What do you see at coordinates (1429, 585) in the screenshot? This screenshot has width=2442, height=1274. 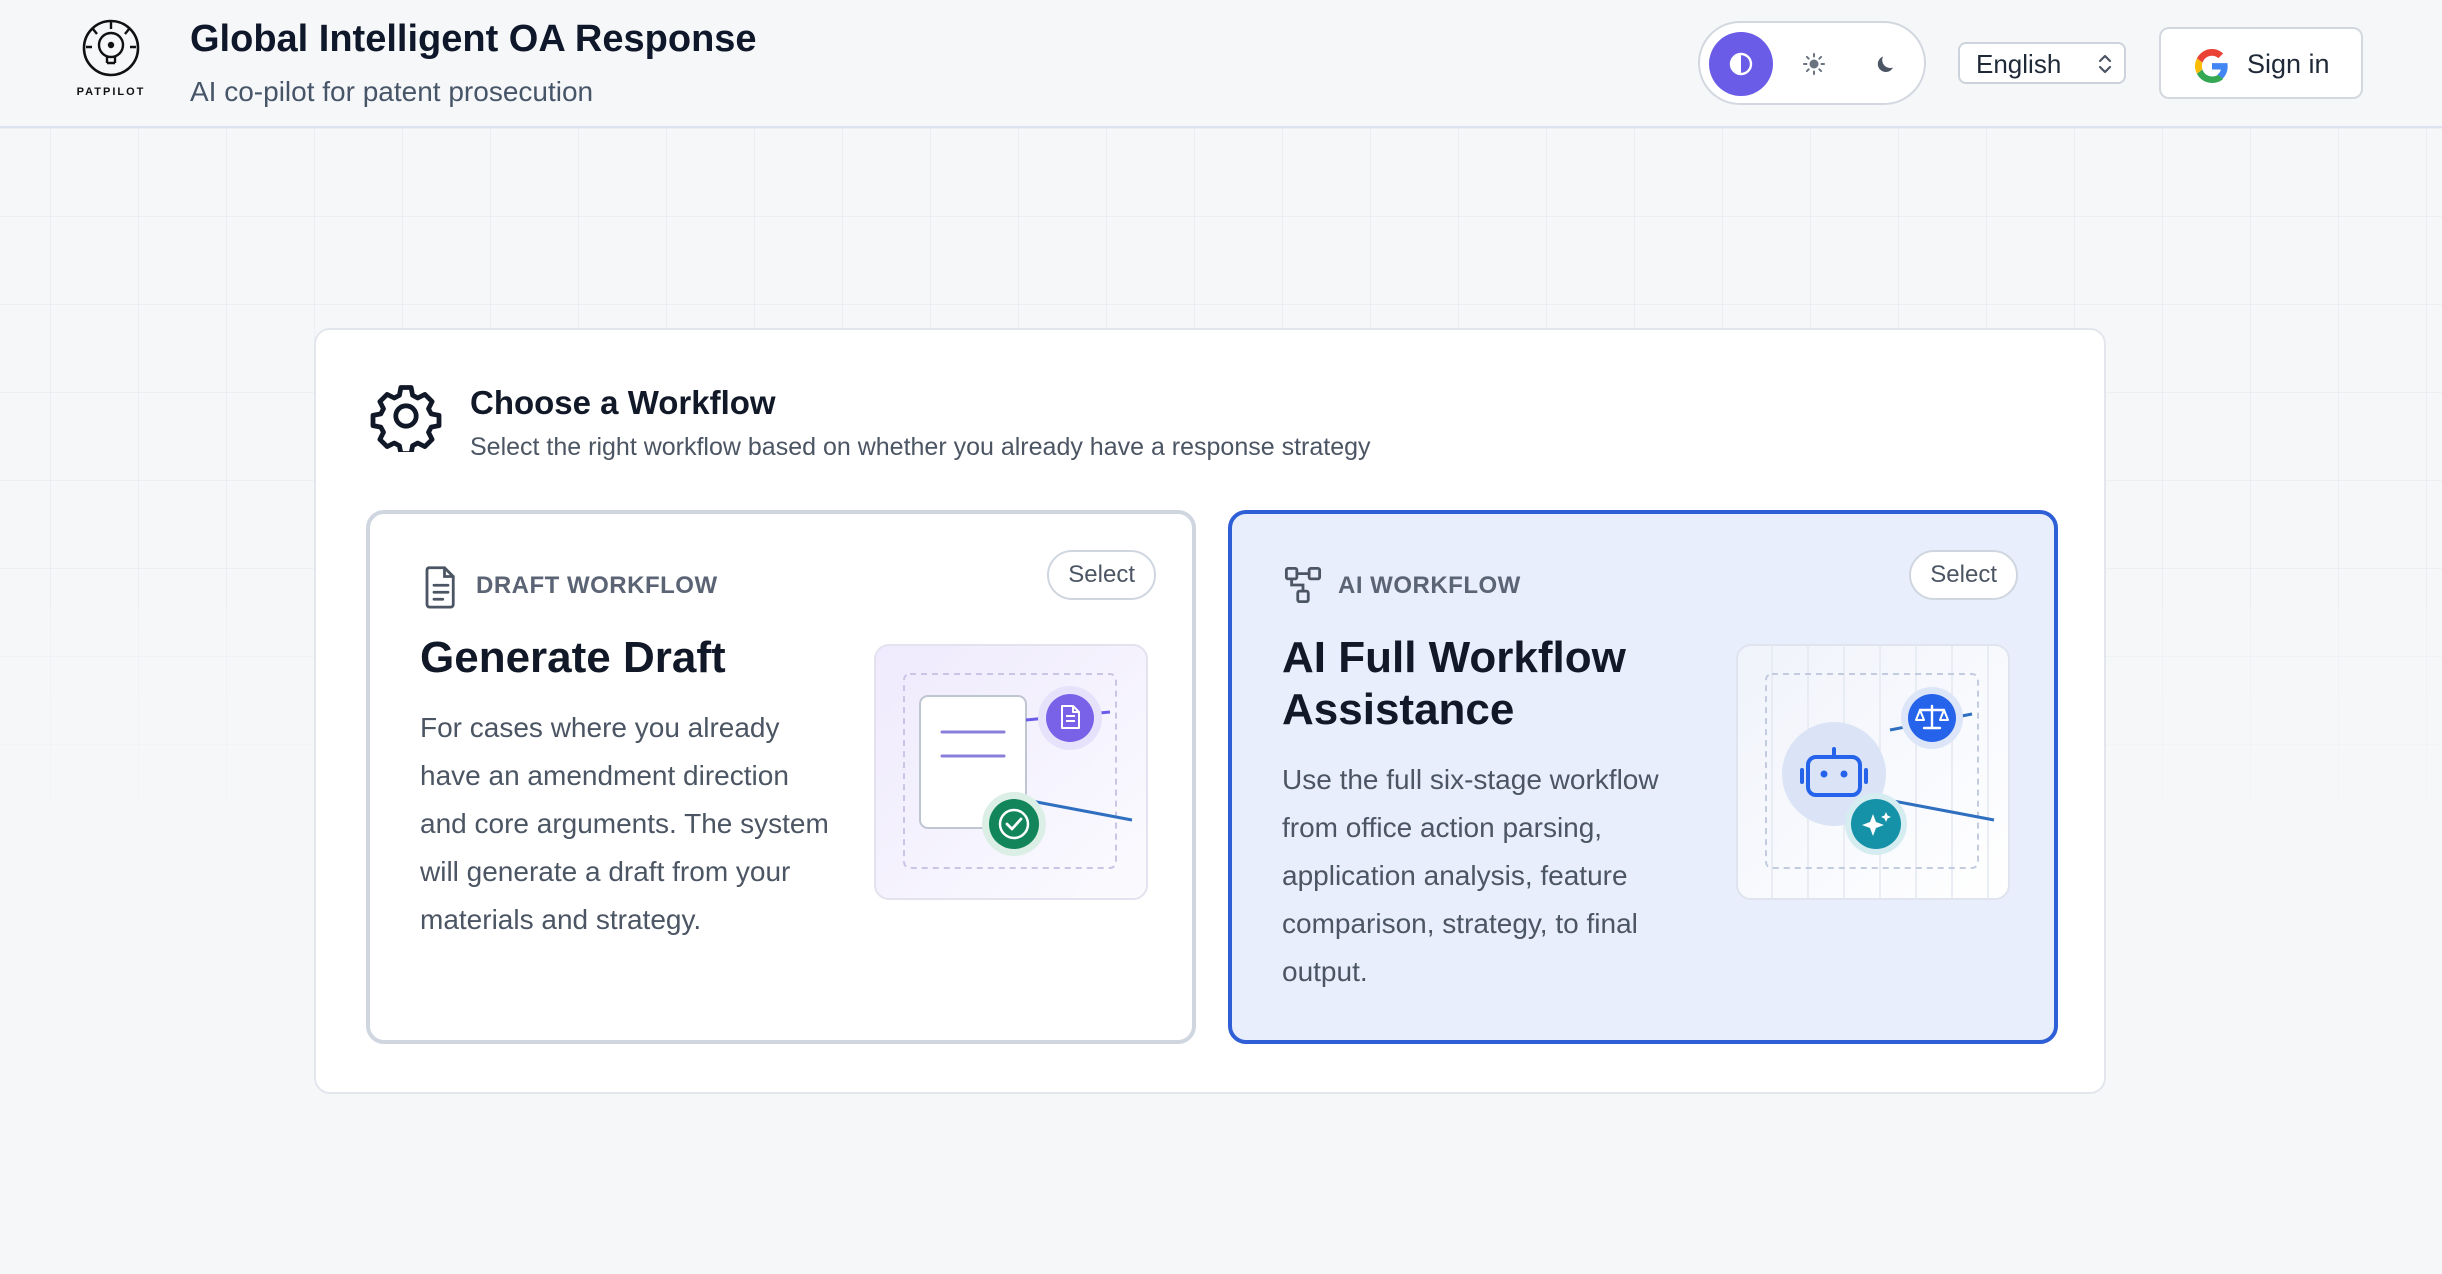 I see `ai-workflow-kicker: AI WORKFLOW` at bounding box center [1429, 585].